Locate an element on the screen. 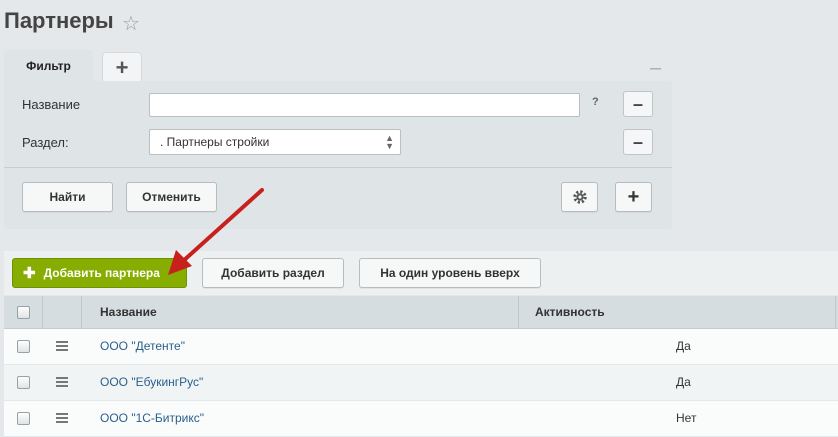 The image size is (838, 437). row-active-value: Нет is located at coordinates (686, 418).